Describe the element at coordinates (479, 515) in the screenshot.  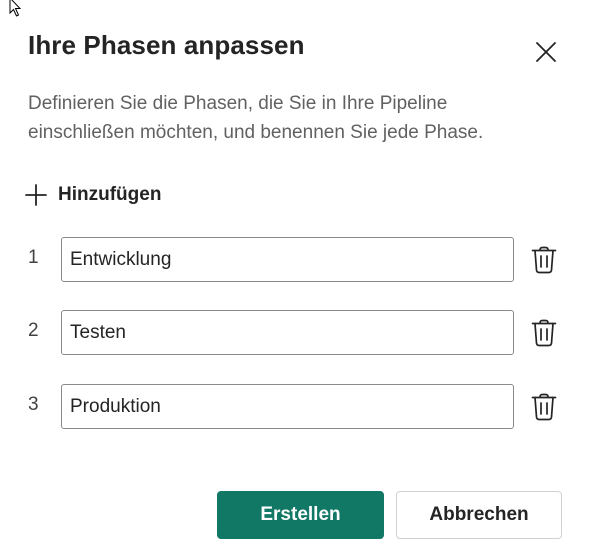
I see `cancel-button: Abbrechen` at that location.